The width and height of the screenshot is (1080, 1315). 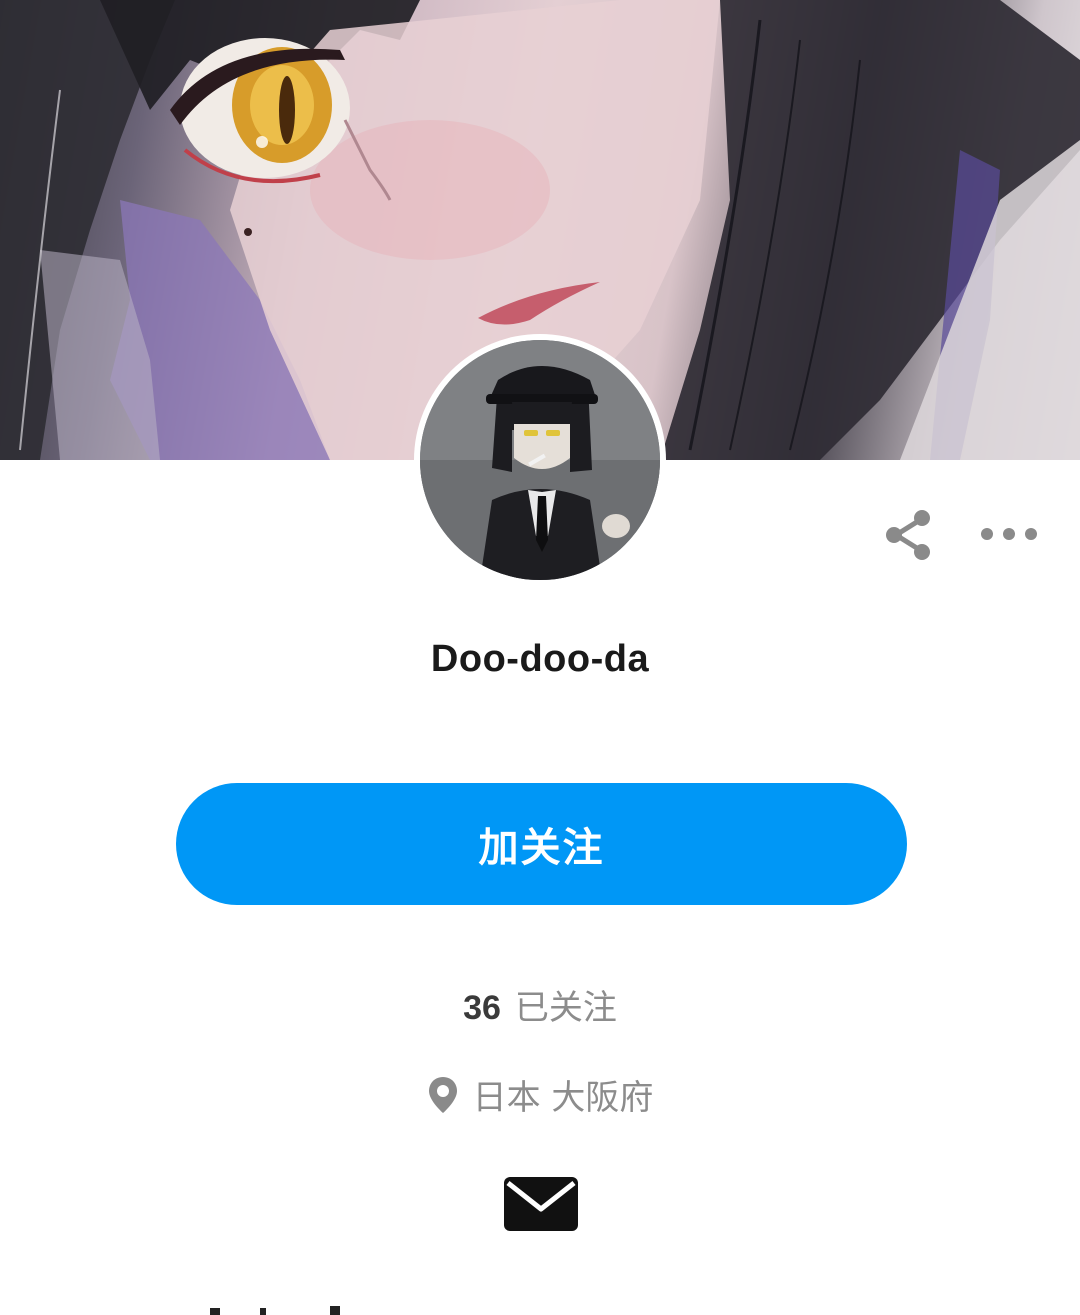 I want to click on following-stat: 36 已关注, so click(x=540, y=1004).